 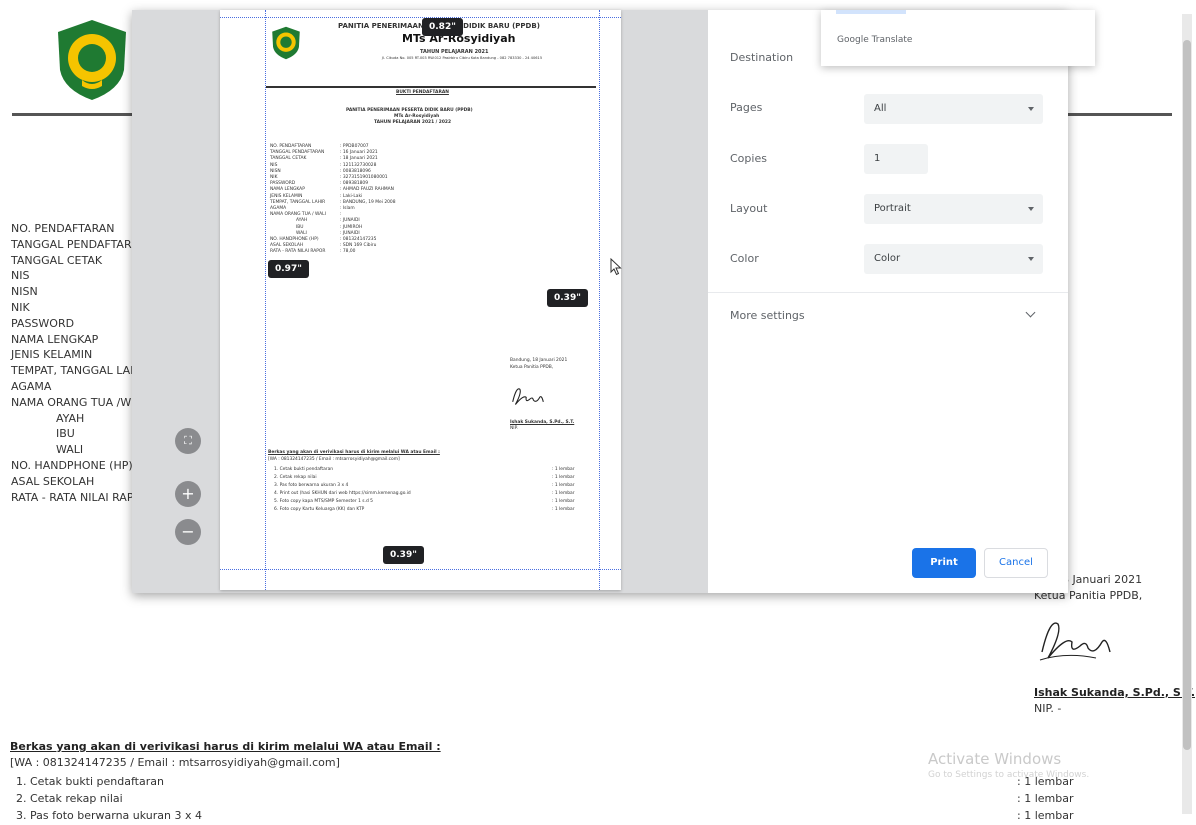 What do you see at coordinates (71, 402) in the screenshot?
I see `label-row: NAMA ORANG TUA /W` at bounding box center [71, 402].